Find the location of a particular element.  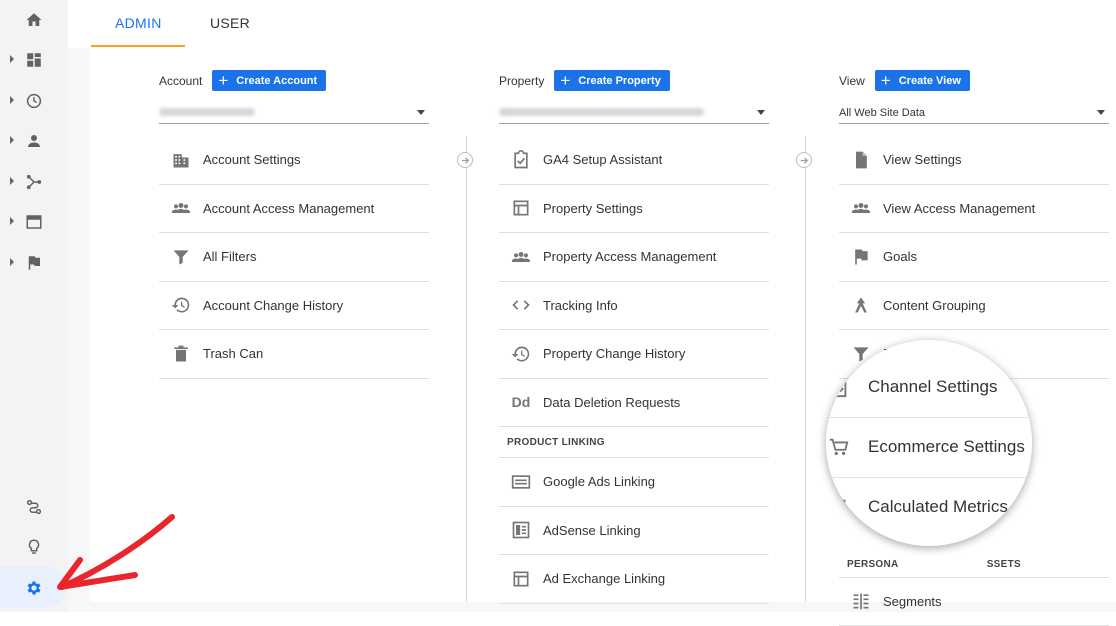

code-icon is located at coordinates (521, 305).